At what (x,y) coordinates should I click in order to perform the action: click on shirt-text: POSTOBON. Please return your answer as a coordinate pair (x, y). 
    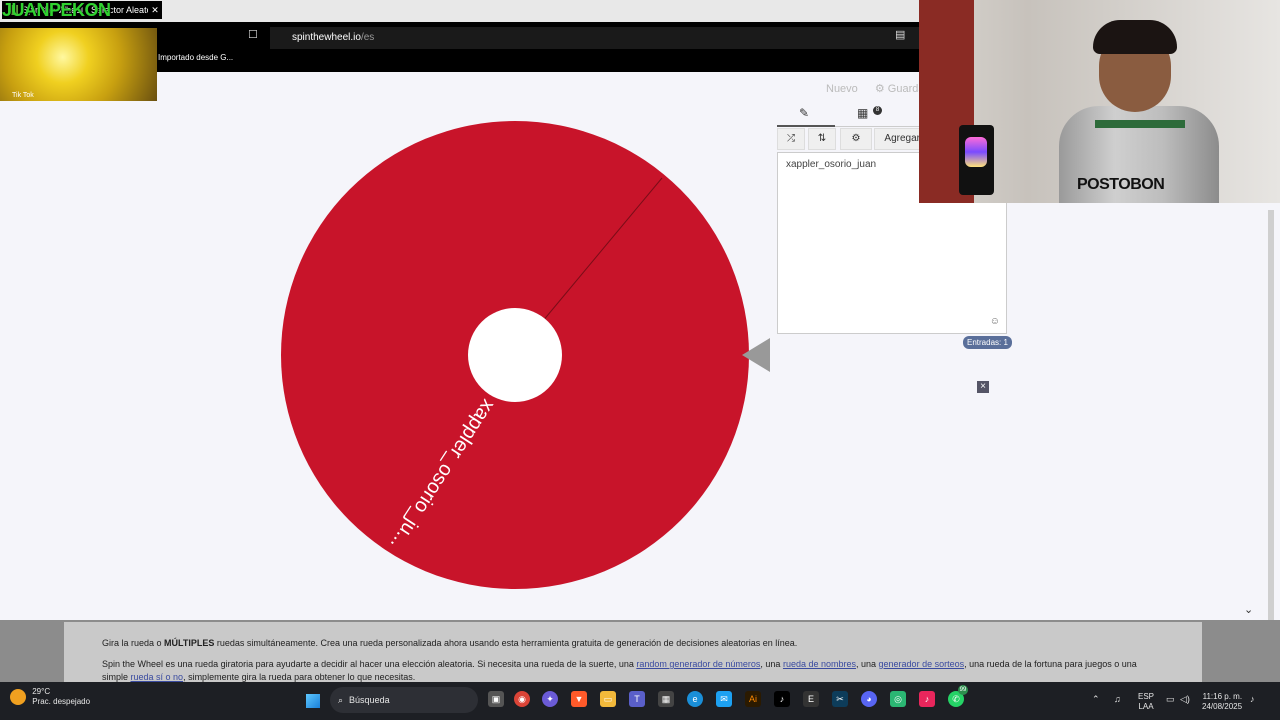
    Looking at the image, I should click on (1121, 184).